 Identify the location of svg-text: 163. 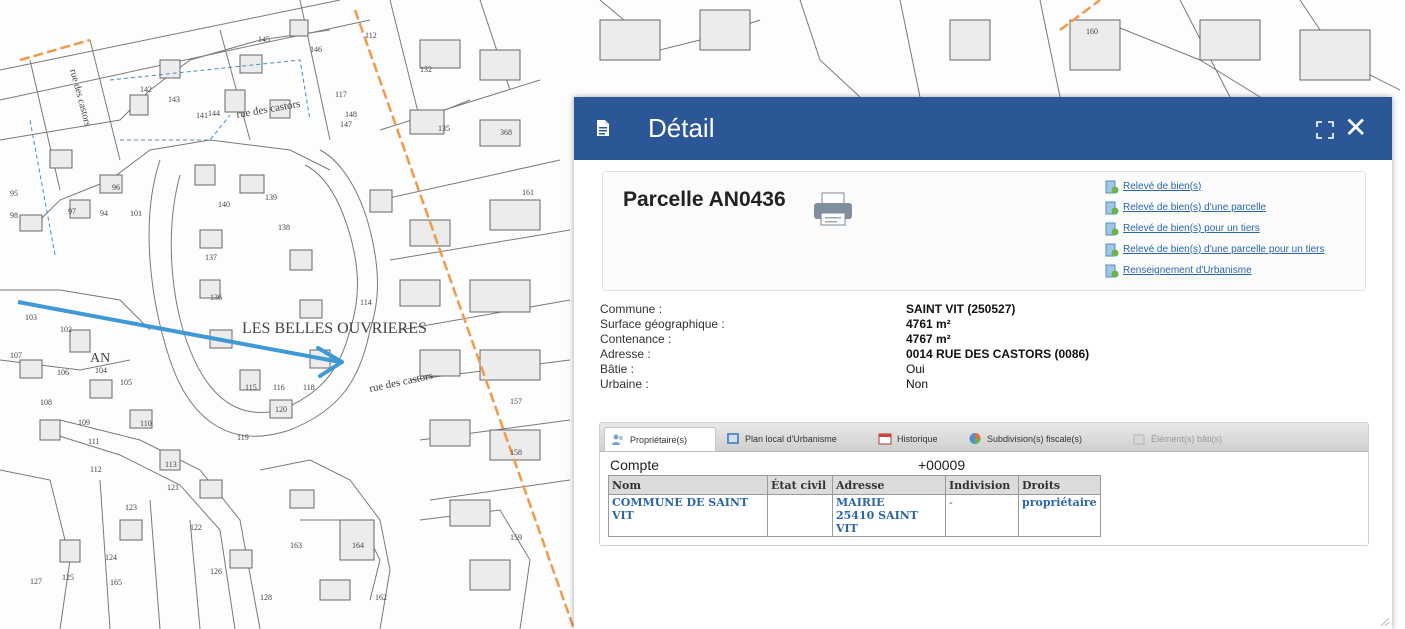
(296, 545).